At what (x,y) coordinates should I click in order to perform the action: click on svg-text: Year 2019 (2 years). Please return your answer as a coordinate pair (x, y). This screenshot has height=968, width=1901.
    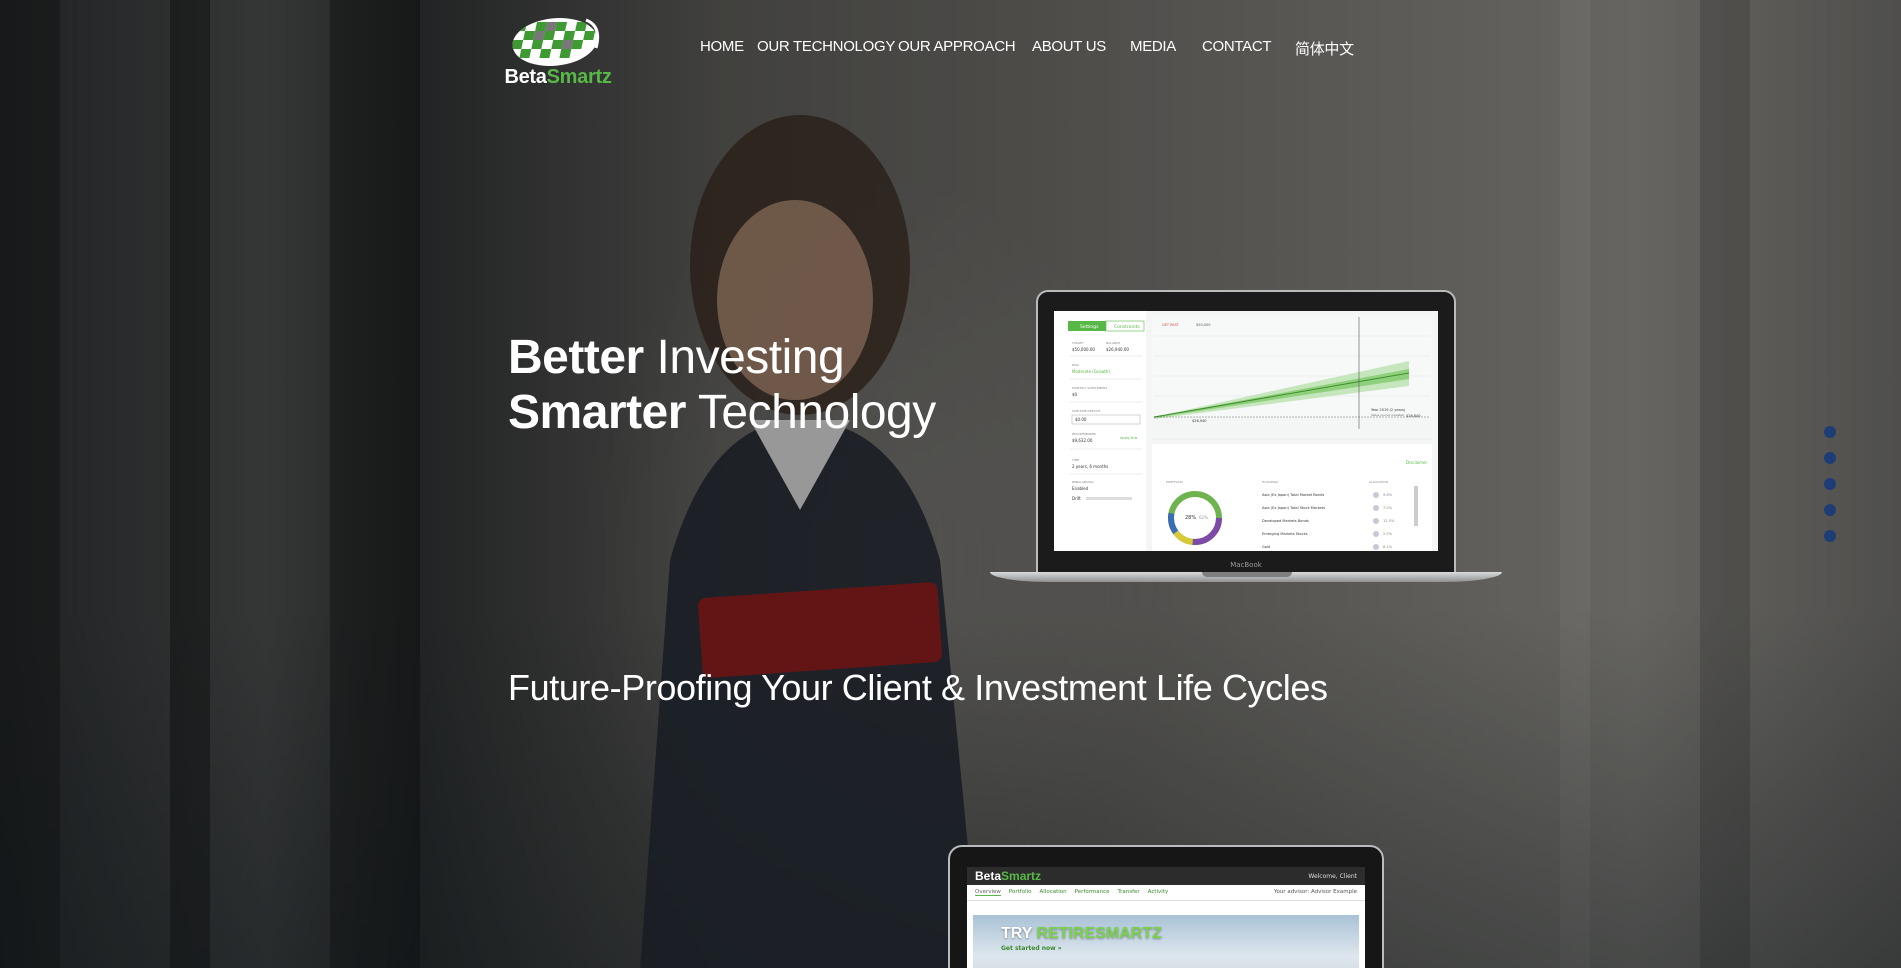
    Looking at the image, I should click on (1388, 410).